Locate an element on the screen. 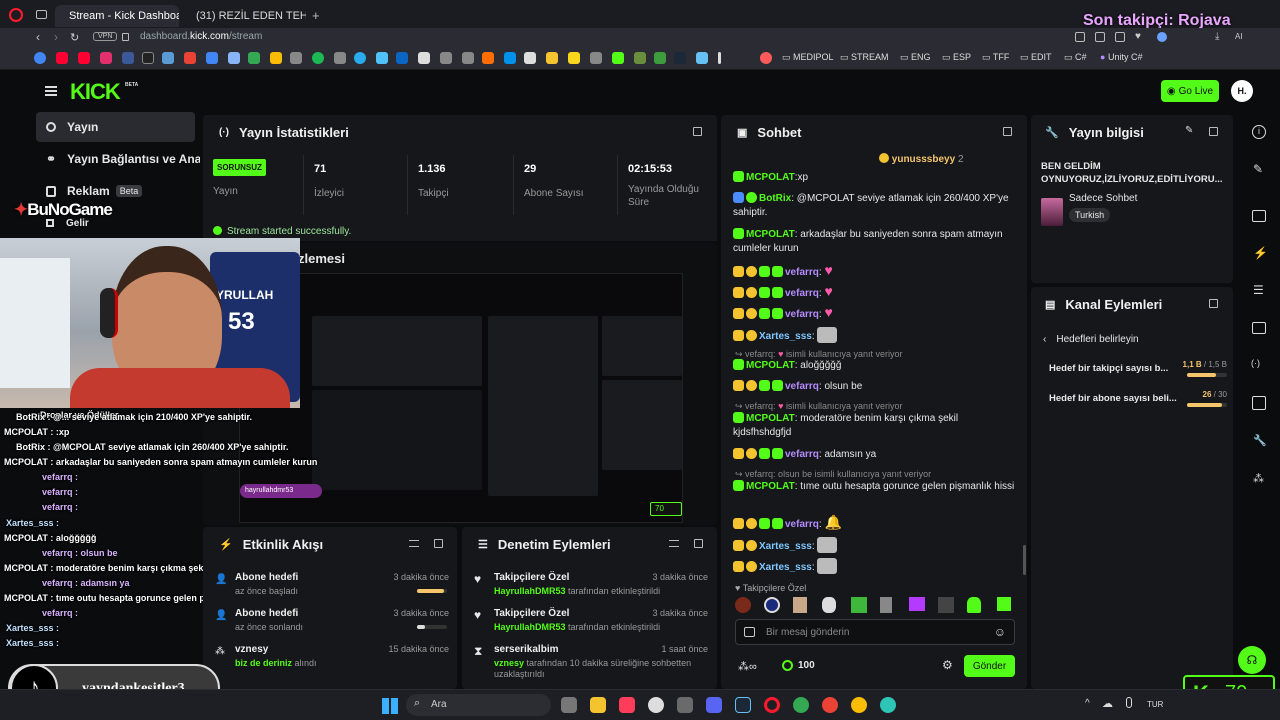  send-button: Gönder is located at coordinates (989, 666).